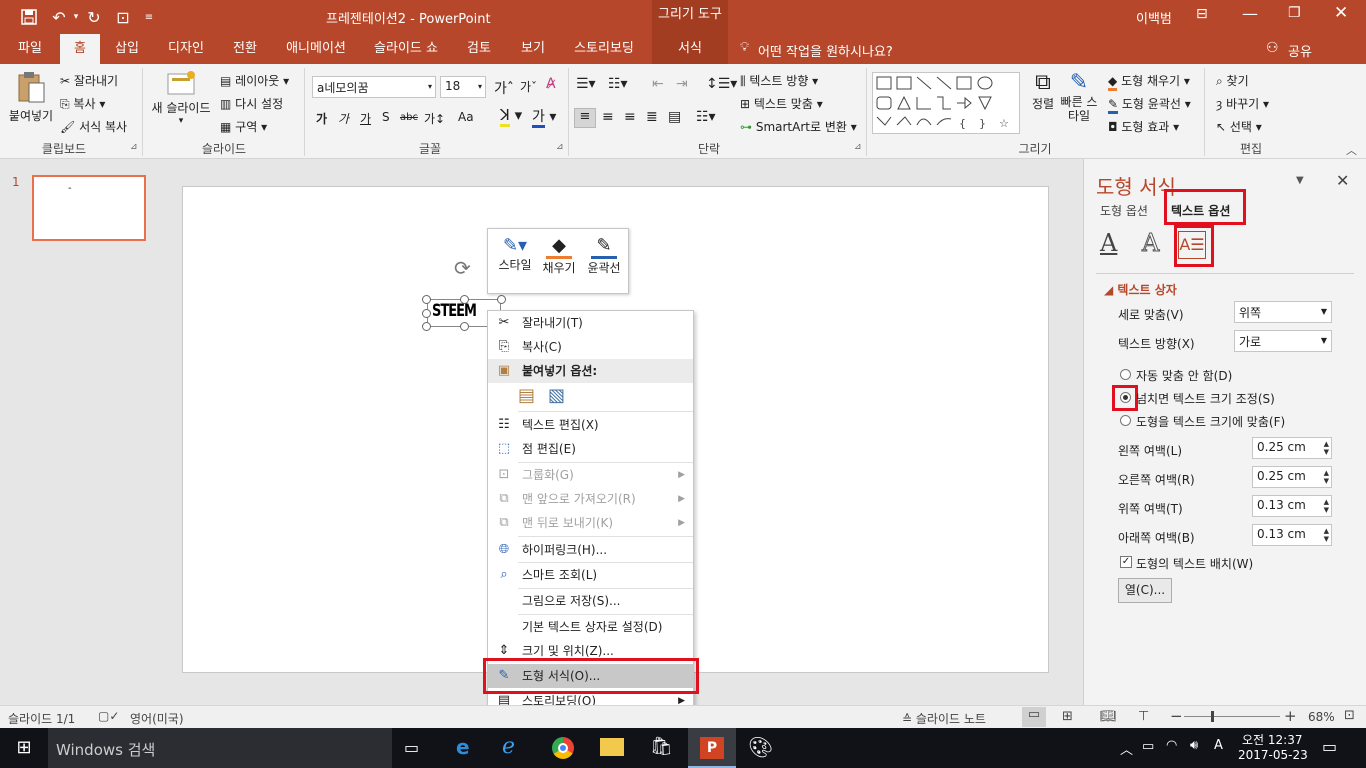 Image resolution: width=1366 pixels, height=768 pixels. What do you see at coordinates (511, 116) in the screenshot?
I see `highlight-icon: ꓘ ▾` at bounding box center [511, 116].